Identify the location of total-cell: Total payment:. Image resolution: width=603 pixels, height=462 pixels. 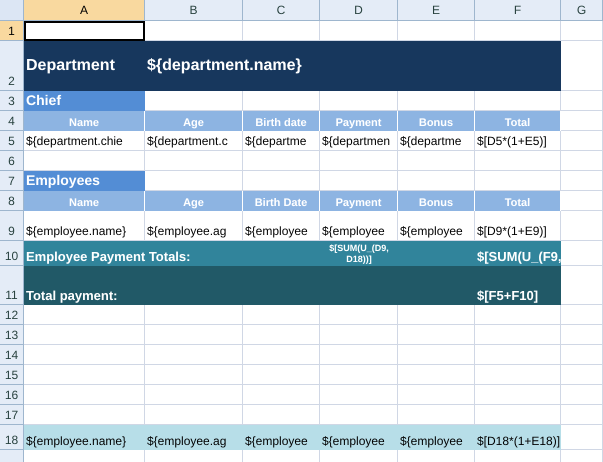
(249, 285).